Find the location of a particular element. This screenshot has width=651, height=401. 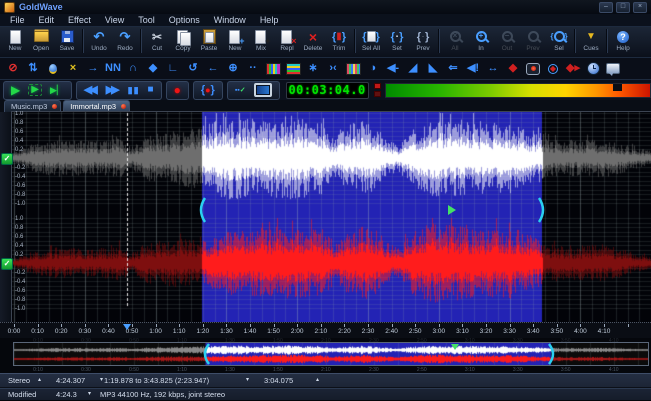

reverse-icon: ↺ is located at coordinates (193, 69).